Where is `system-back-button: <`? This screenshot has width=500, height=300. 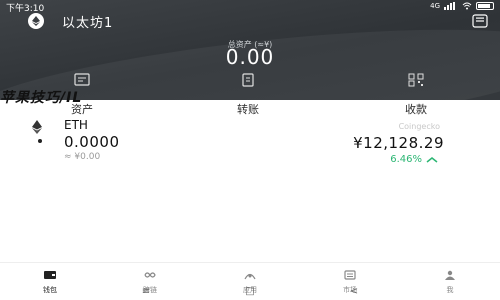
system-back-button: < is located at coordinates (354, 293).